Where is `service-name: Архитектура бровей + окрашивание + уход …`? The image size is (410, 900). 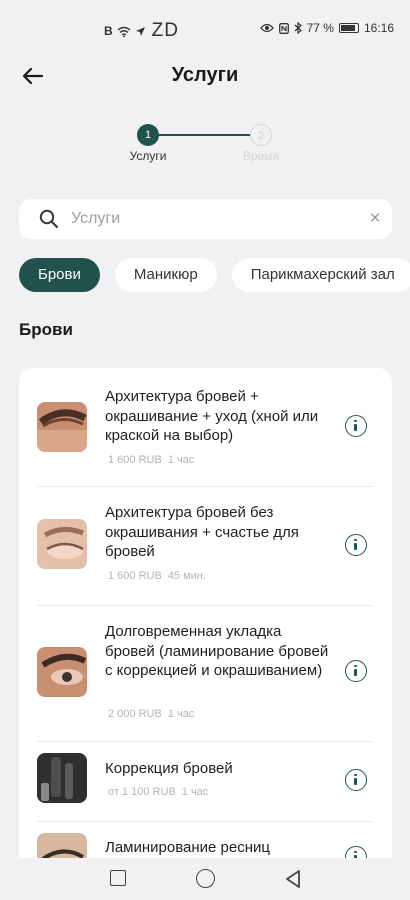
service-name: Архитектура бровей + окрашивание + уход … is located at coordinates (212, 416).